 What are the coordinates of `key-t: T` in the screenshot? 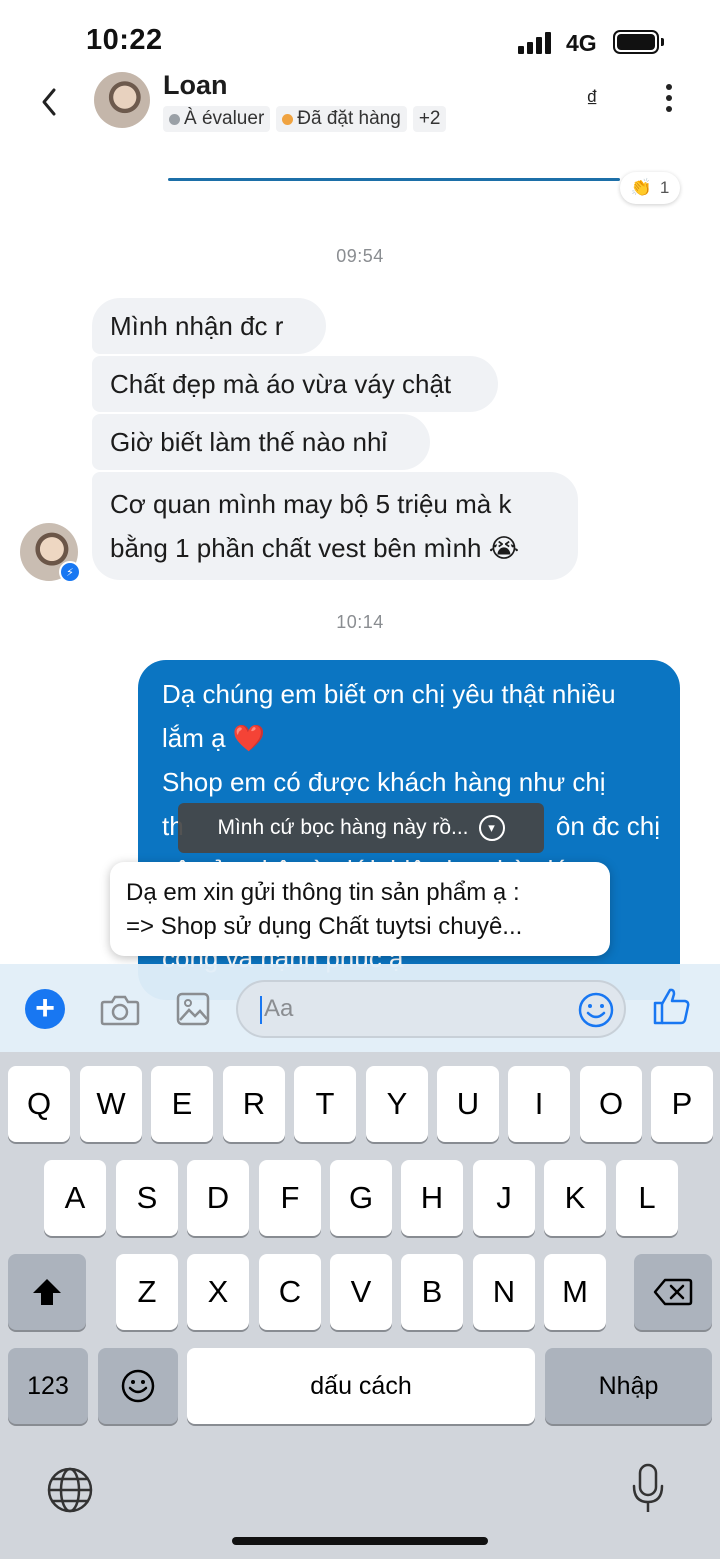 It's located at (325, 1104).